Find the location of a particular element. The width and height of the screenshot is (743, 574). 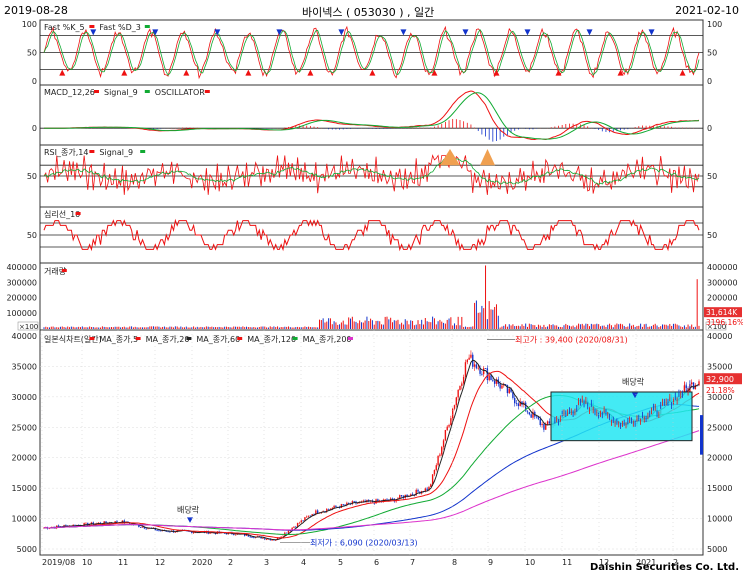

legend-entry: MA_종가,200 is located at coordinates (327, 339).